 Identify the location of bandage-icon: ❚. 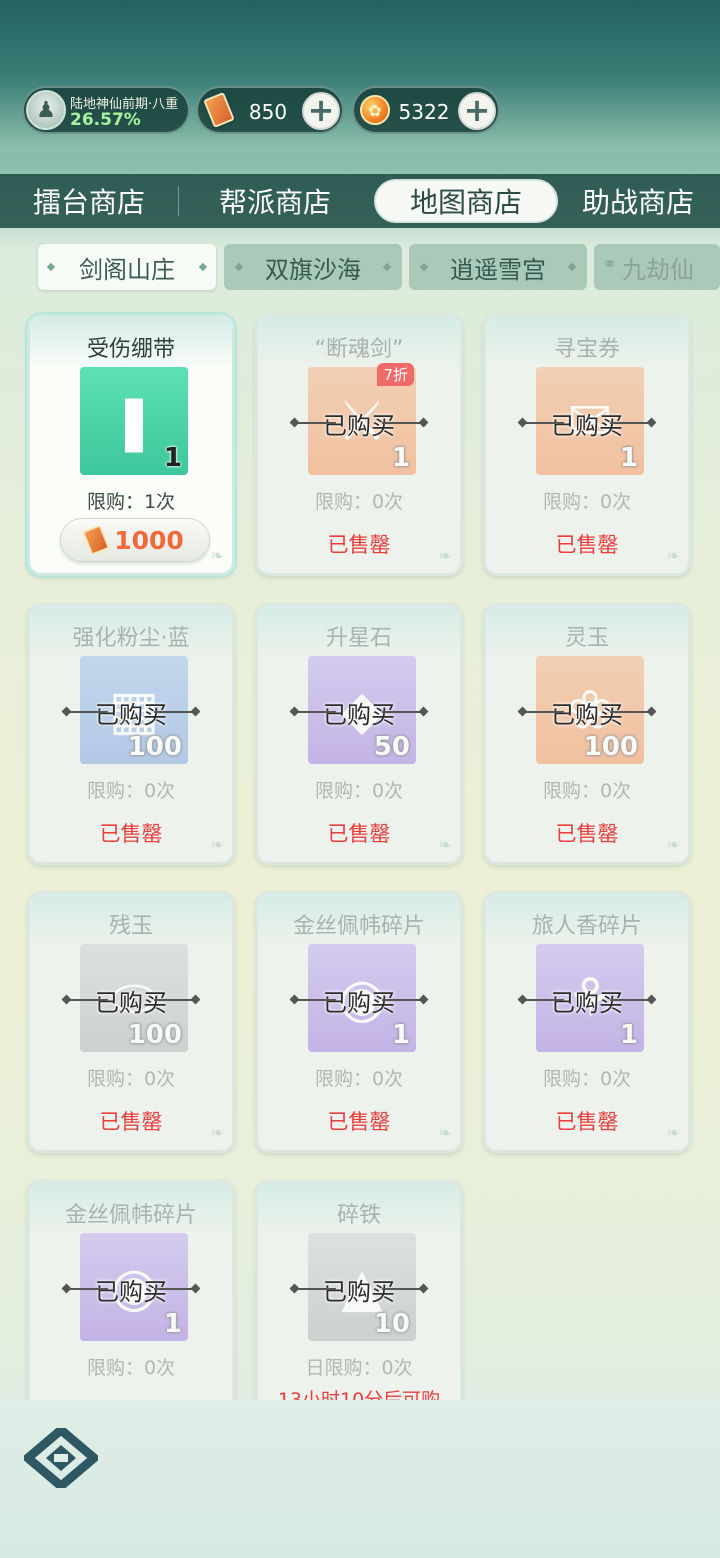
(134, 421).